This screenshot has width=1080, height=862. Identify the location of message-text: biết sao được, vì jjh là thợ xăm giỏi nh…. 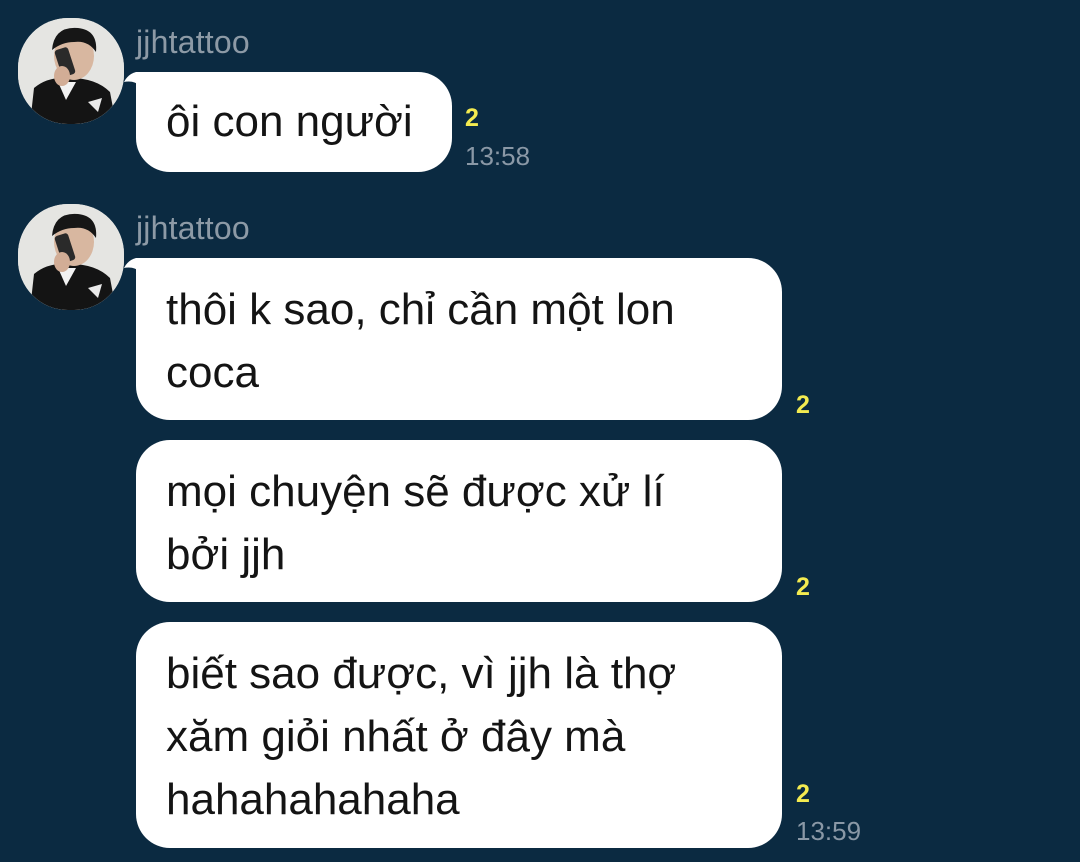
(421, 736).